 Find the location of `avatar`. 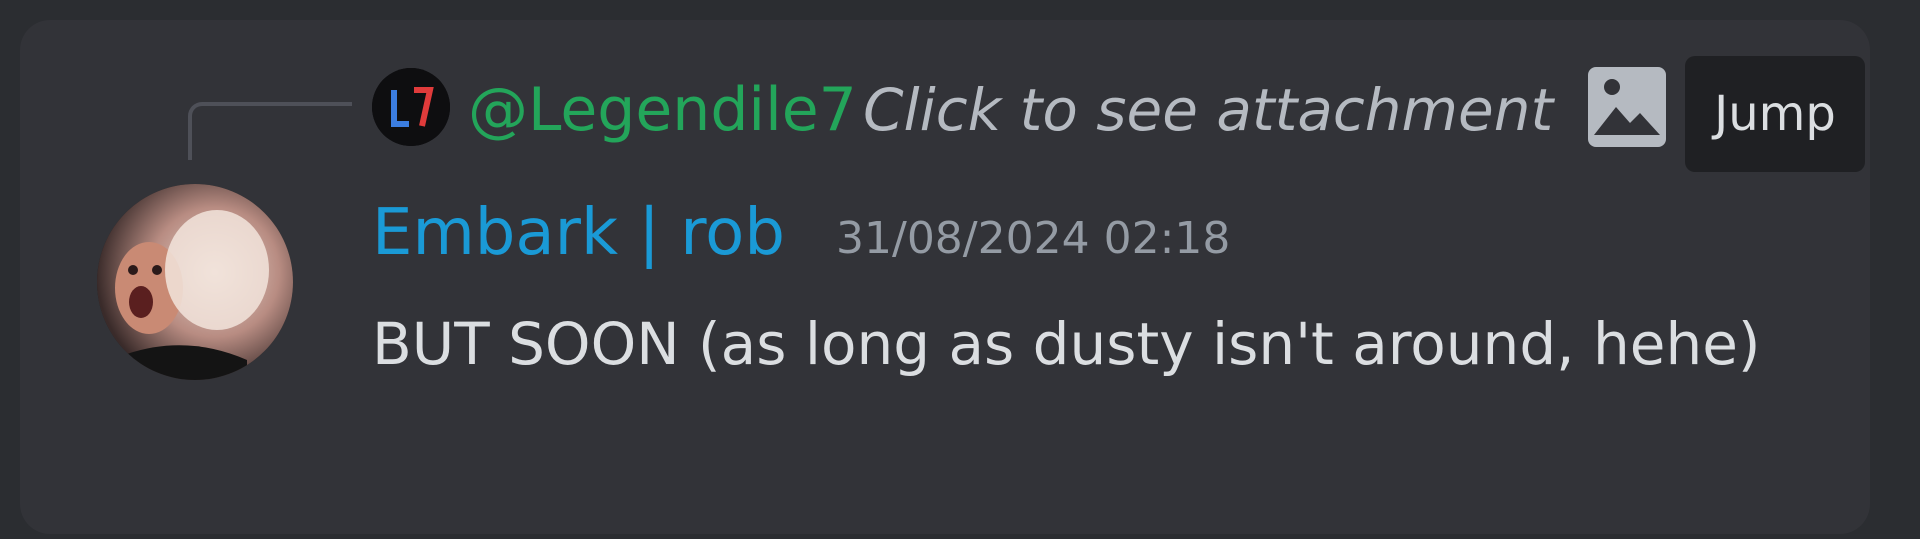

avatar is located at coordinates (195, 282).